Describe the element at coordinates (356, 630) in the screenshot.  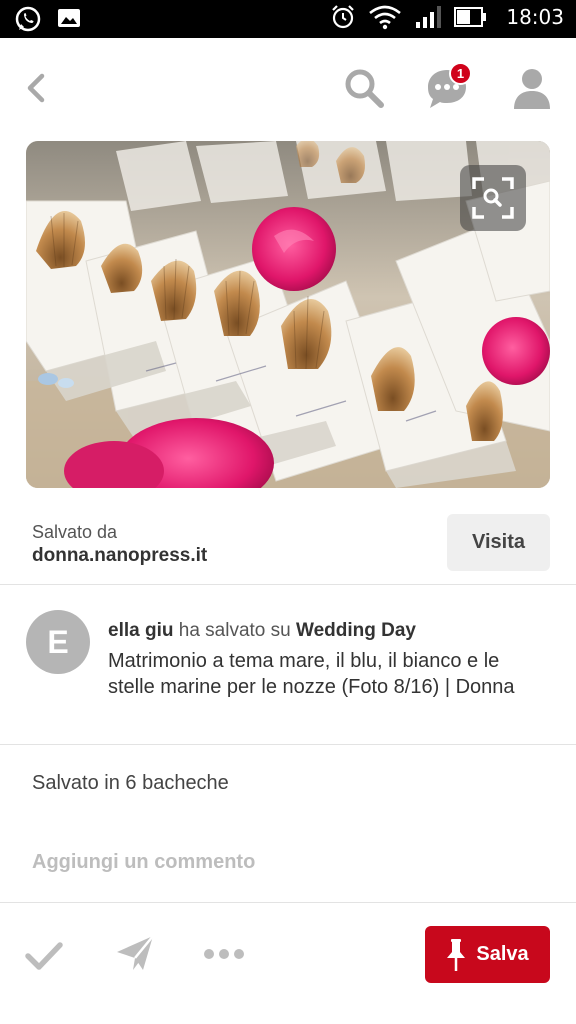
I see `board-name: Wedding Day` at that location.